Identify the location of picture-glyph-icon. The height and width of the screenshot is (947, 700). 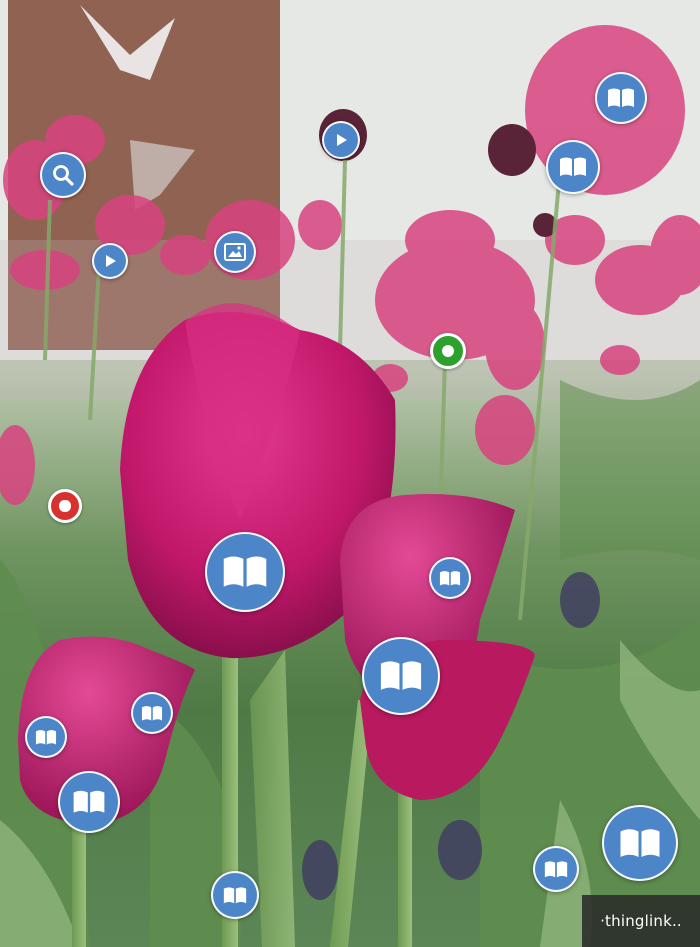
(235, 252).